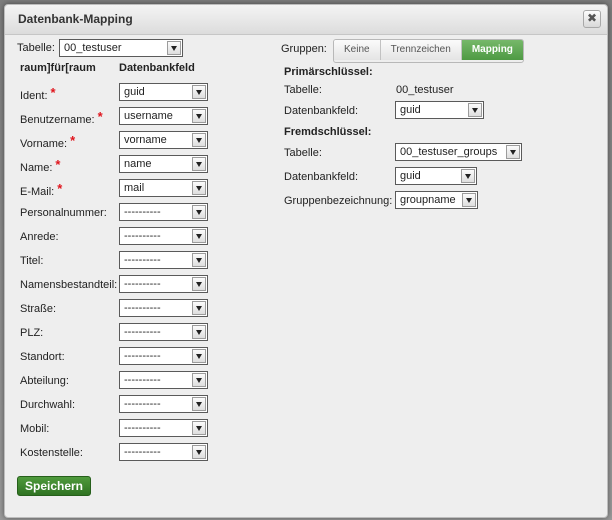 This screenshot has height=520, width=612. I want to click on mapping-row-label-text: Vorname:, so click(44, 144).